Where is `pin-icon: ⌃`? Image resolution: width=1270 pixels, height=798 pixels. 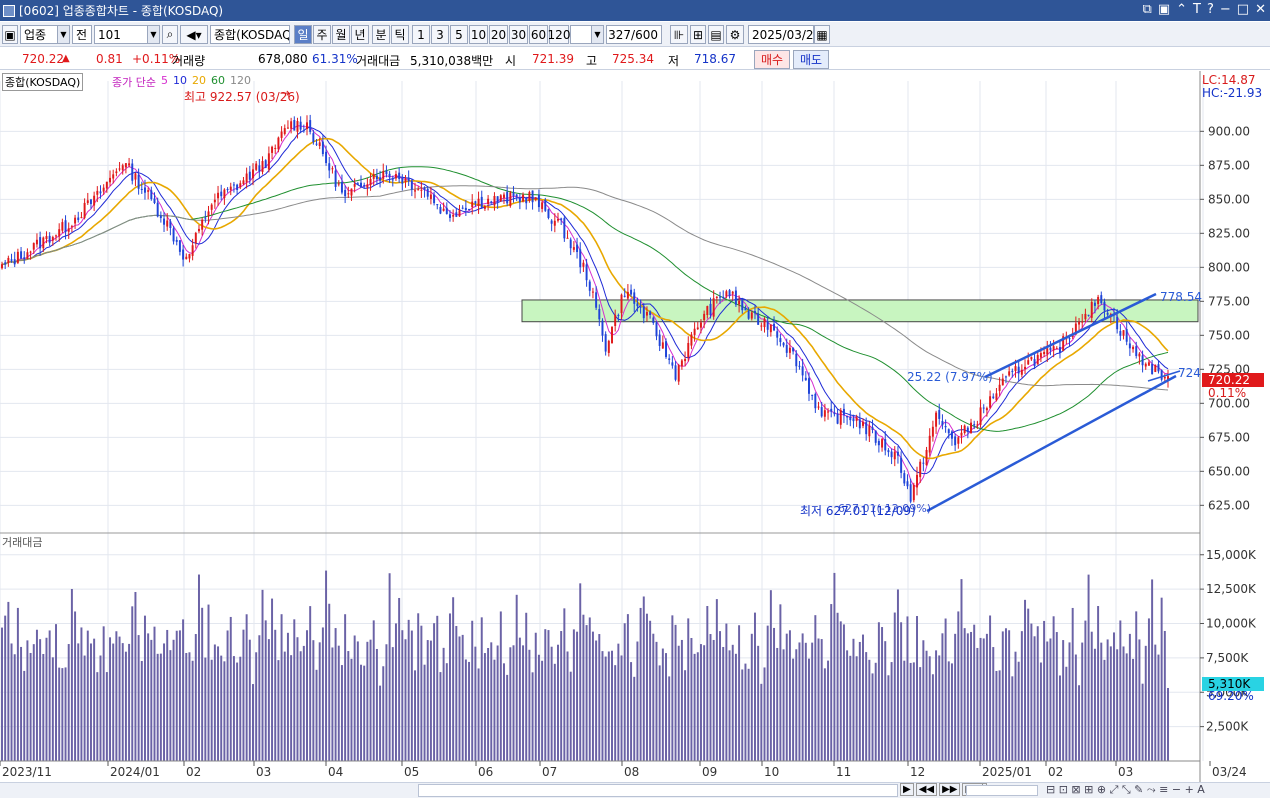
pin-icon: ⌃ is located at coordinates (1181, 9).